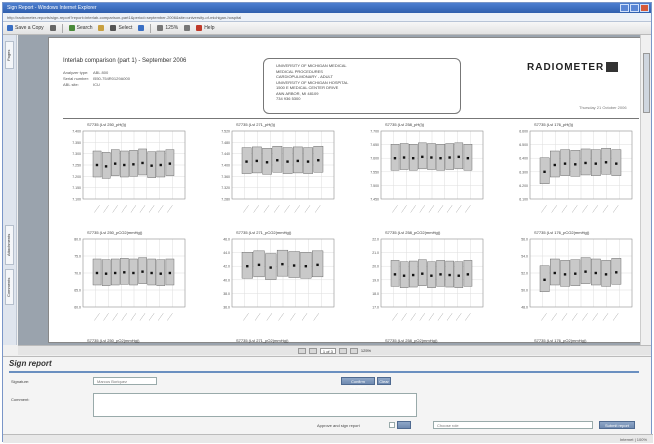 This screenshot has width=654, height=444. I want to click on toolbar-item-search: Search, so click(80, 28).